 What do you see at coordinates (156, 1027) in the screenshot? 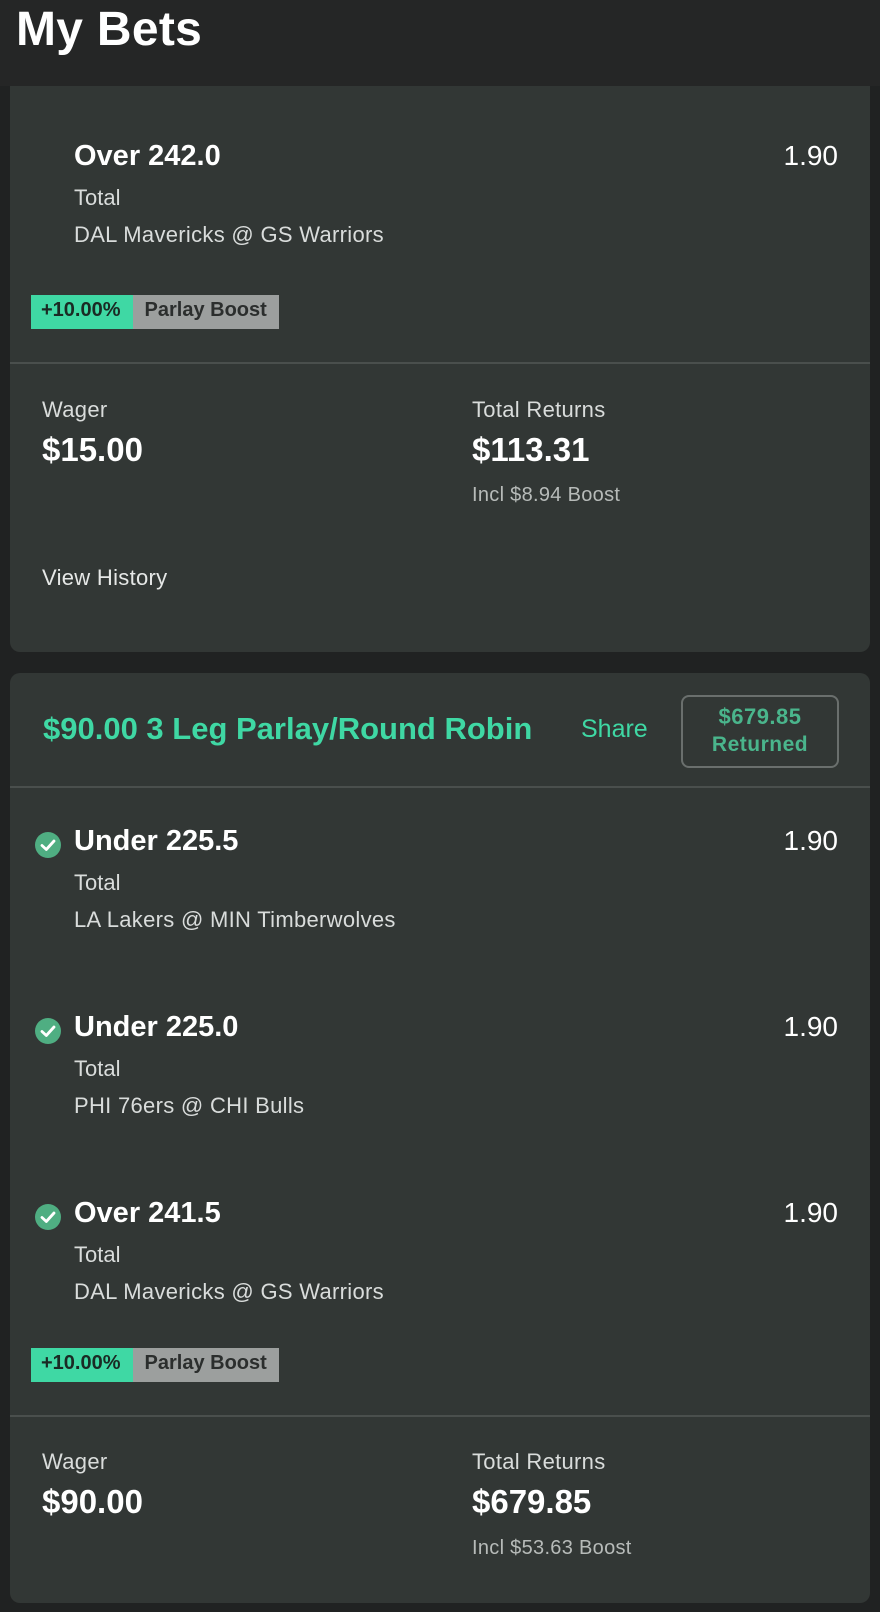
I see `leg-selection: Under 225.0` at bounding box center [156, 1027].